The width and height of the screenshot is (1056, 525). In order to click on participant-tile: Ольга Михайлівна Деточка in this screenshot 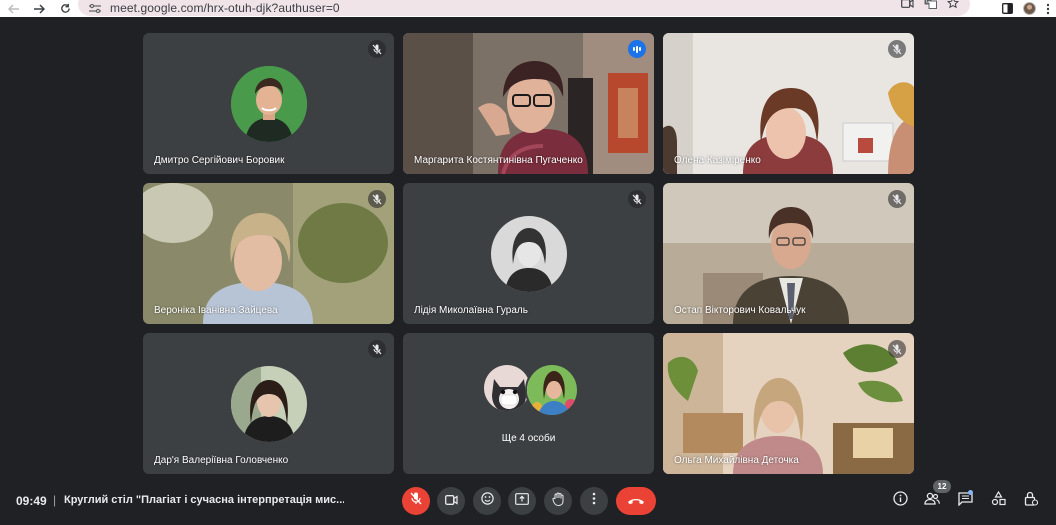, I will do `click(788, 403)`.